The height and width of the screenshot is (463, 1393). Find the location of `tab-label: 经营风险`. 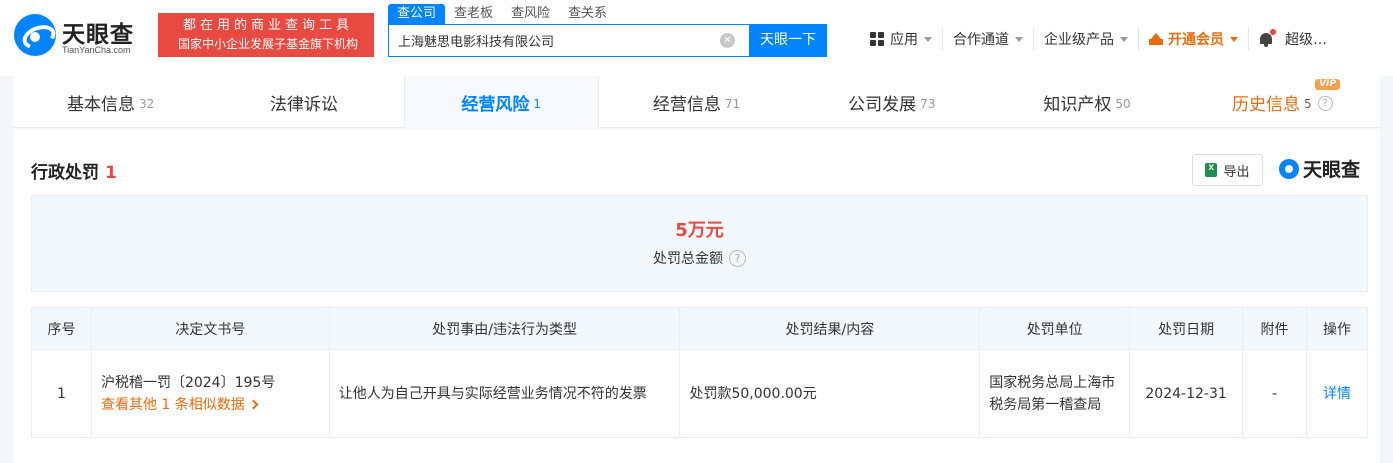

tab-label: 经营风险 is located at coordinates (495, 104).